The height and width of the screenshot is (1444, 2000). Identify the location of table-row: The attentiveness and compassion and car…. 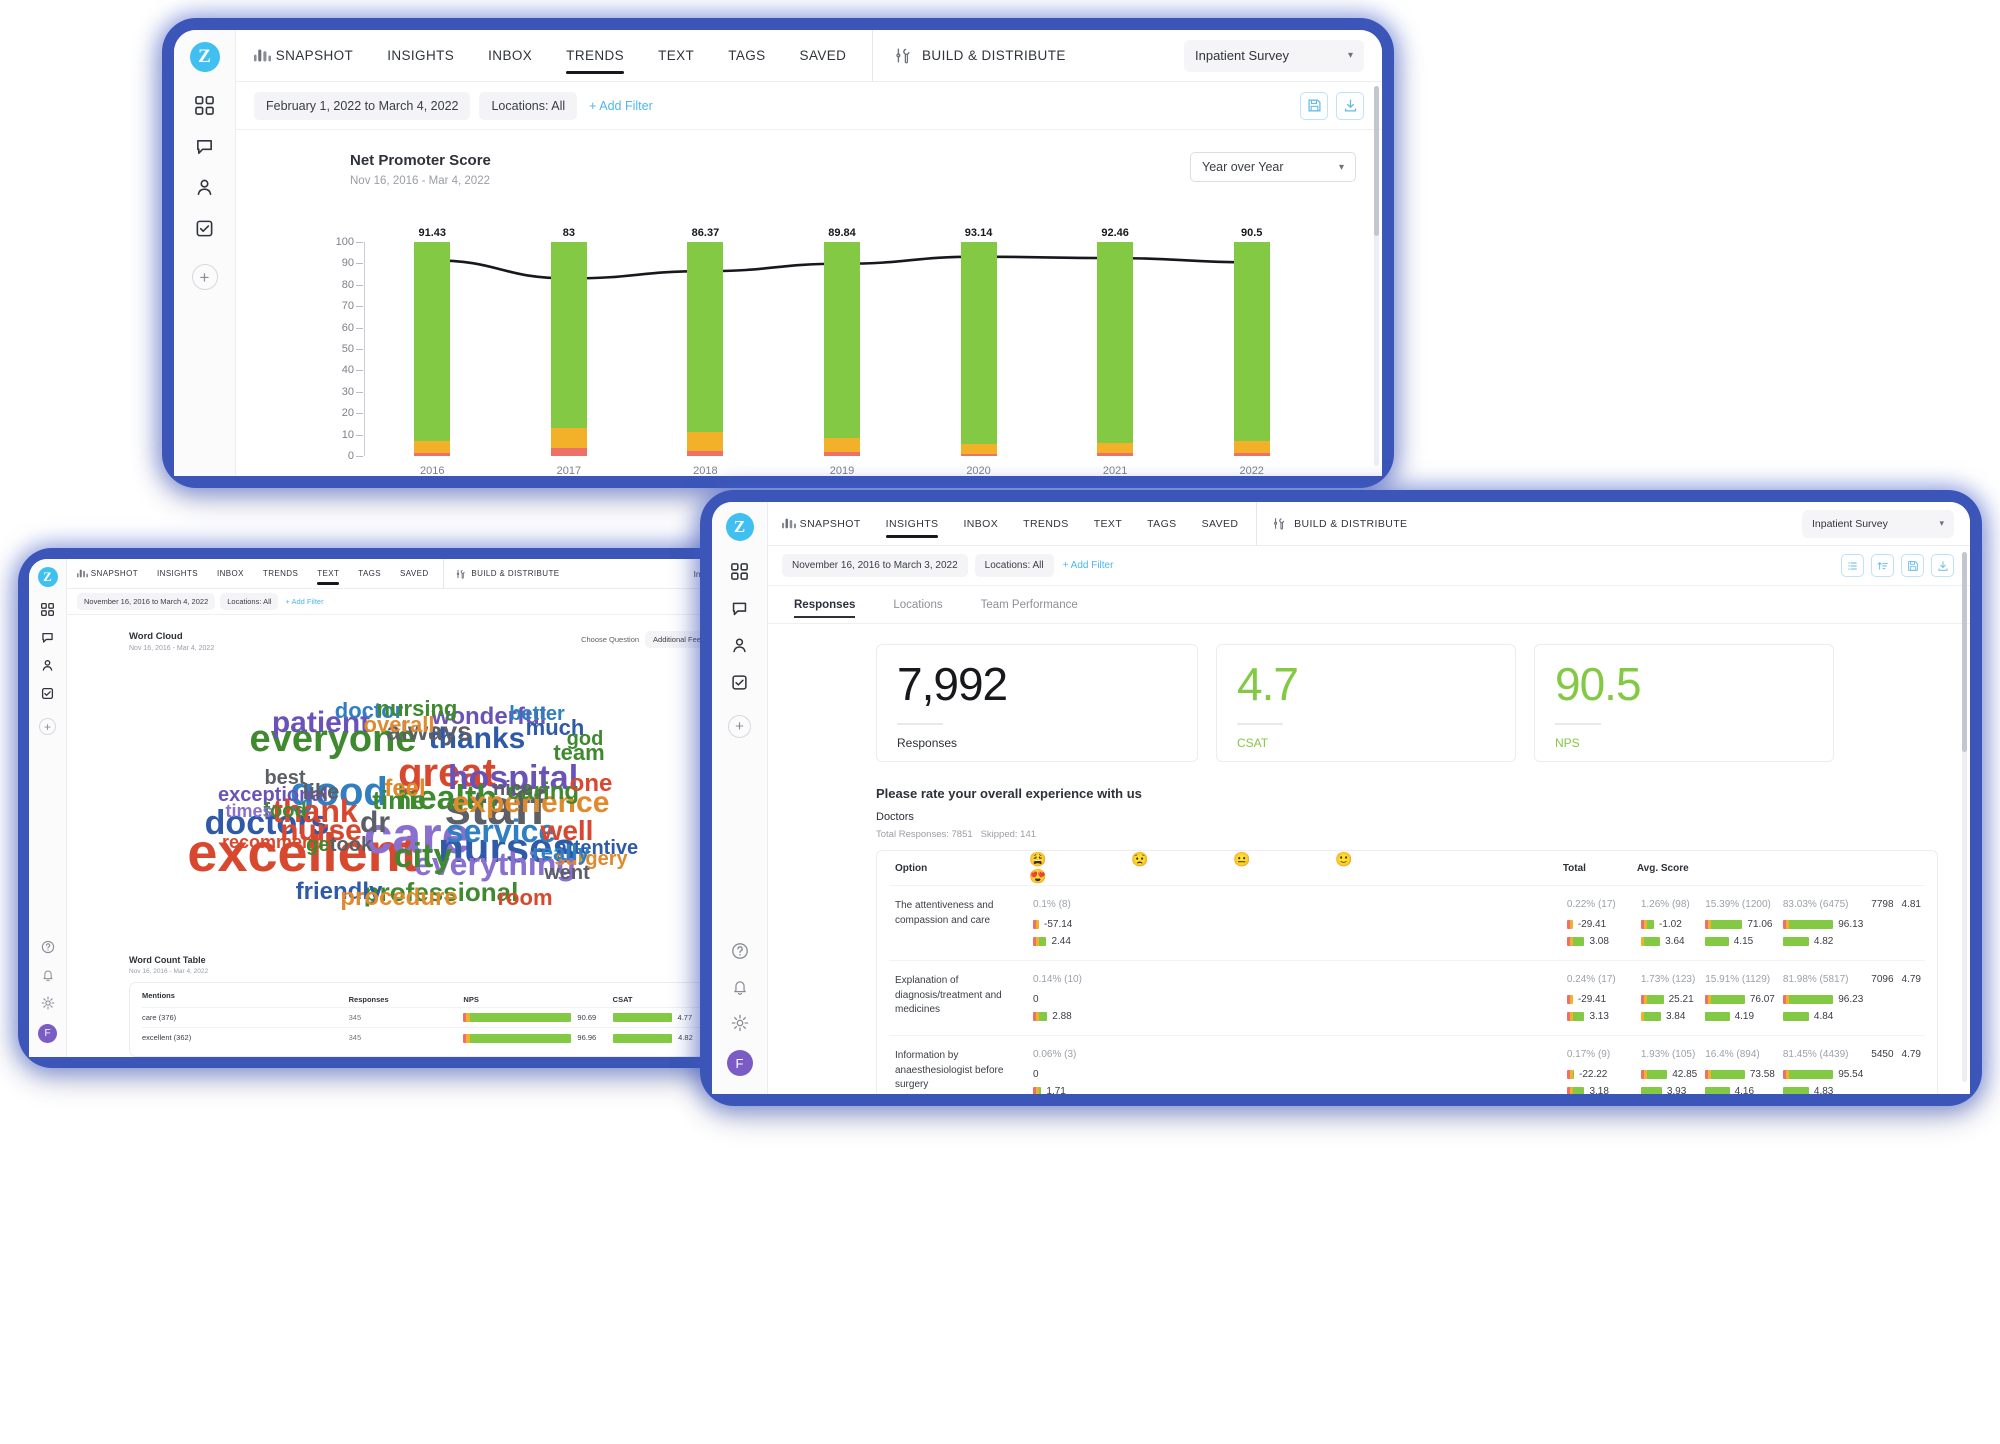
(1407, 923).